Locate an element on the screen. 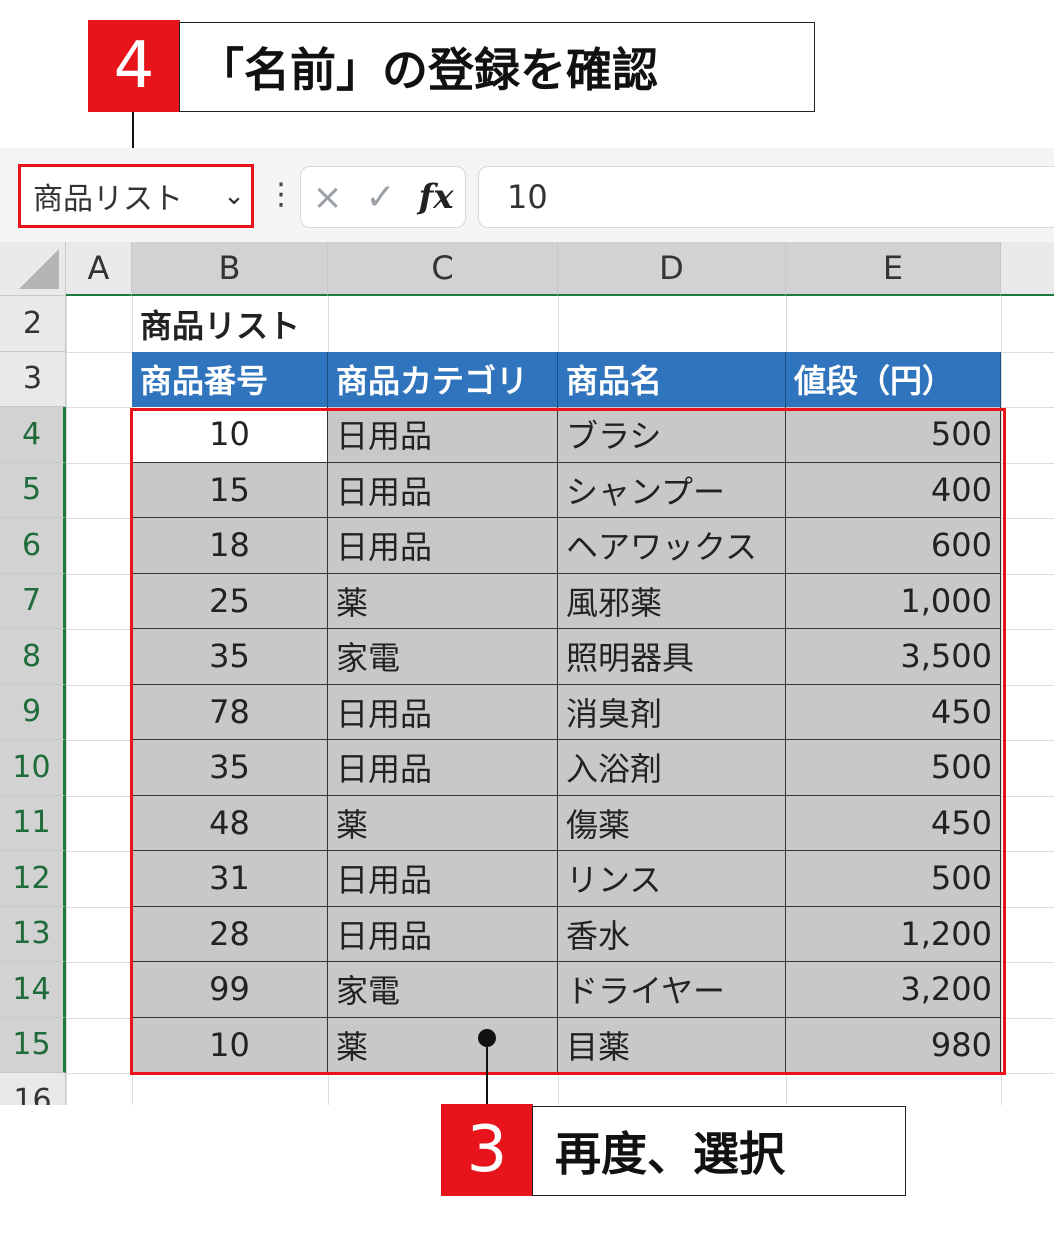  step-3-pointer-line is located at coordinates (487, 1072).